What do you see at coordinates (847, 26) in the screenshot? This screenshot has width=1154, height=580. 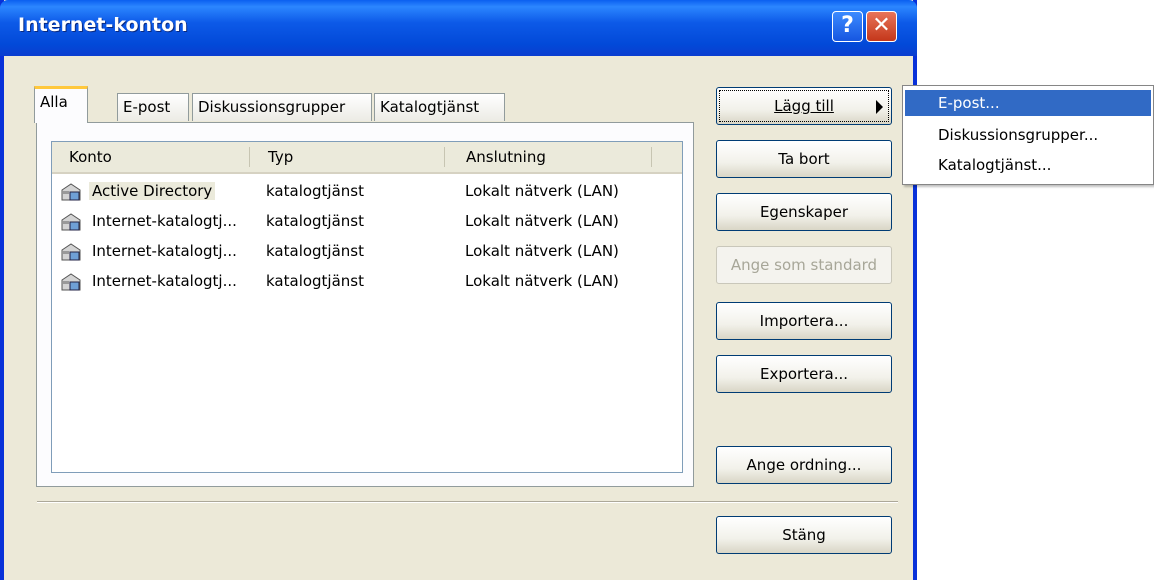 I see `help-button: ?` at bounding box center [847, 26].